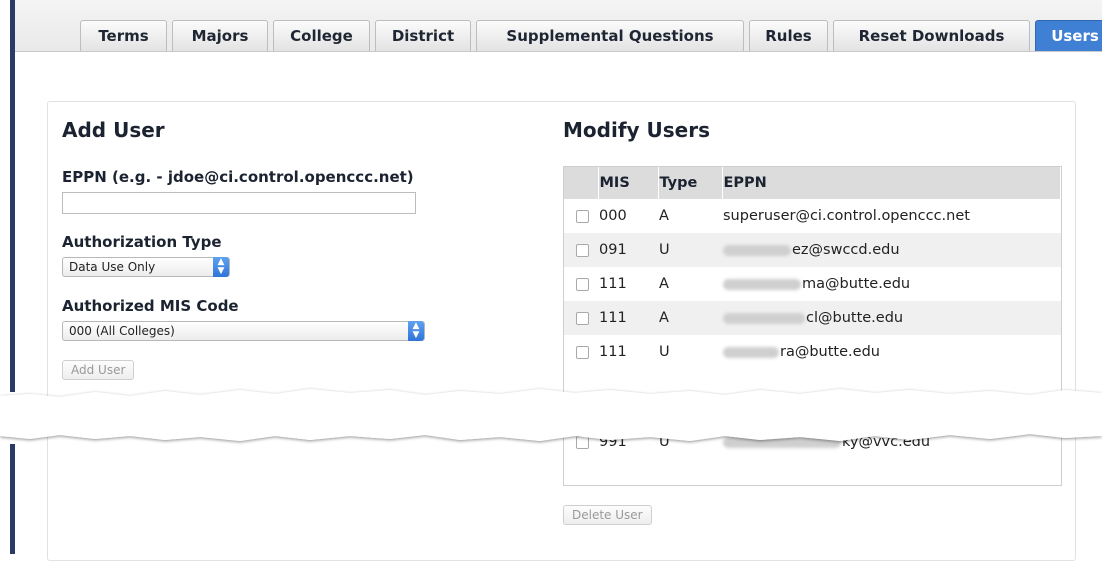 The image size is (1102, 561). What do you see at coordinates (846, 216) in the screenshot?
I see `row-eppn: superuser@ci.control.openccc.net` at bounding box center [846, 216].